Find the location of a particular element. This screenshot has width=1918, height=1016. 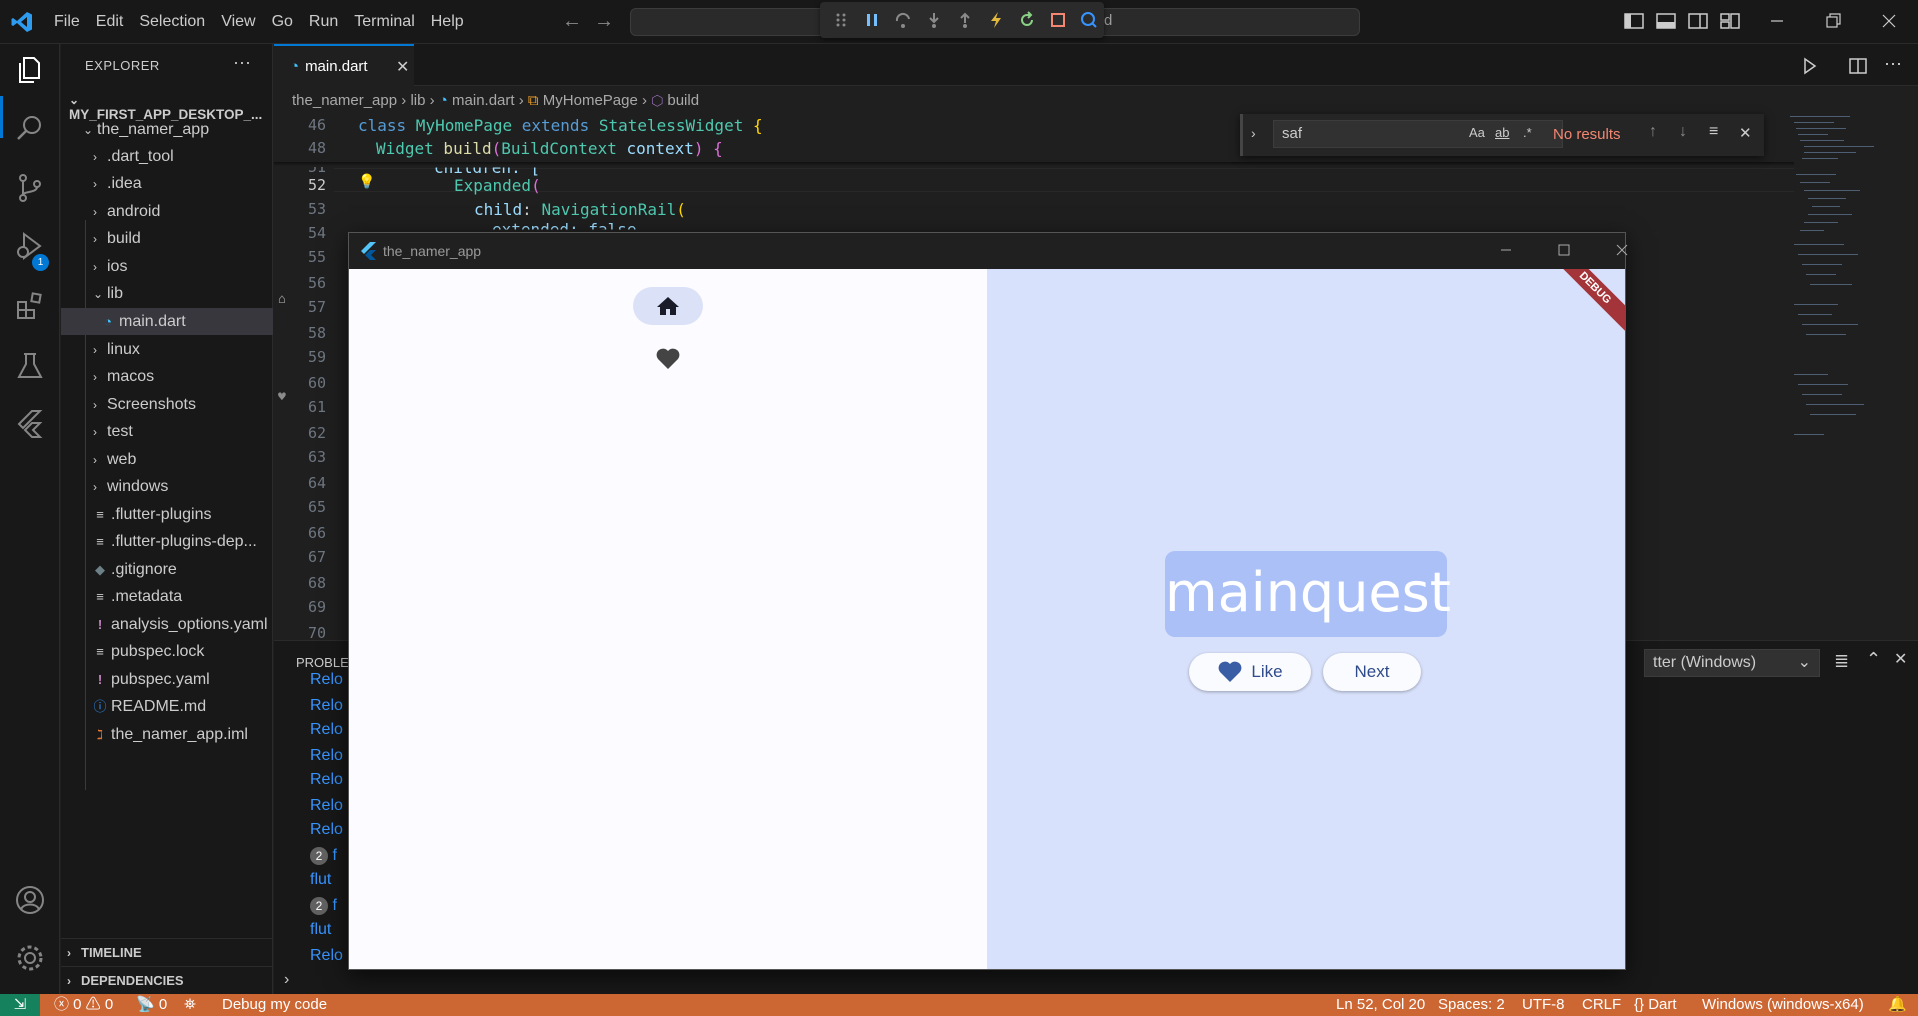

hot-reload-icon is located at coordinates (995, 20).